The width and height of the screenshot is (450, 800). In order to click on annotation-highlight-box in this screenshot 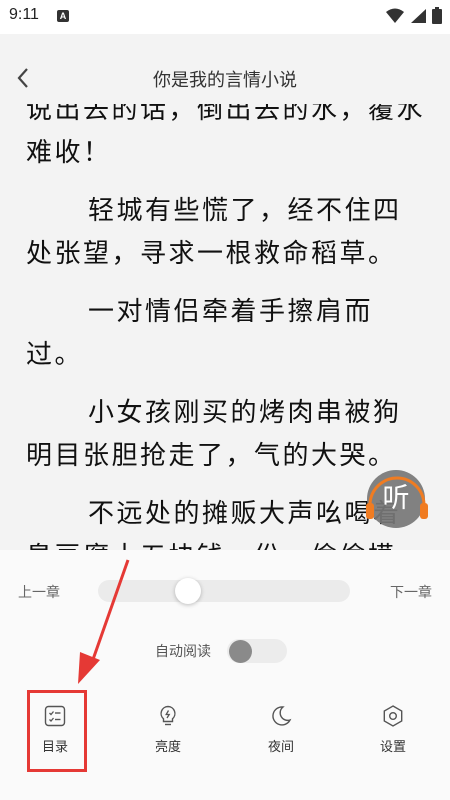, I will do `click(57, 731)`.